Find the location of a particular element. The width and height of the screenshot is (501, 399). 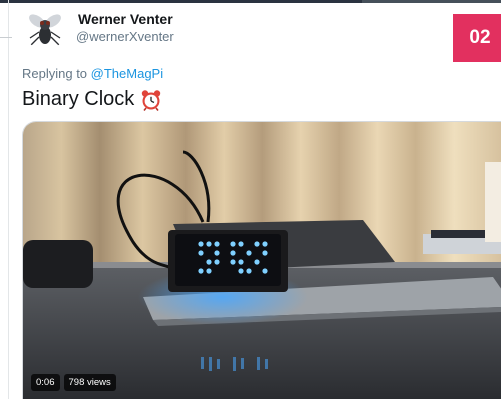

mention-link: @TheMagPi is located at coordinates (127, 73).